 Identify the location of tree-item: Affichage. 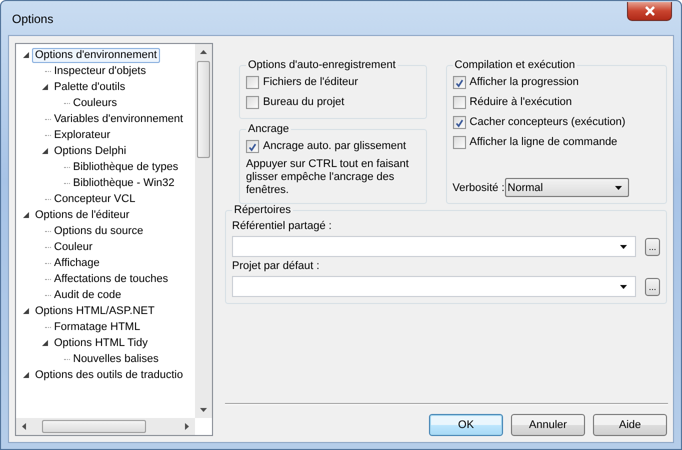
(77, 263).